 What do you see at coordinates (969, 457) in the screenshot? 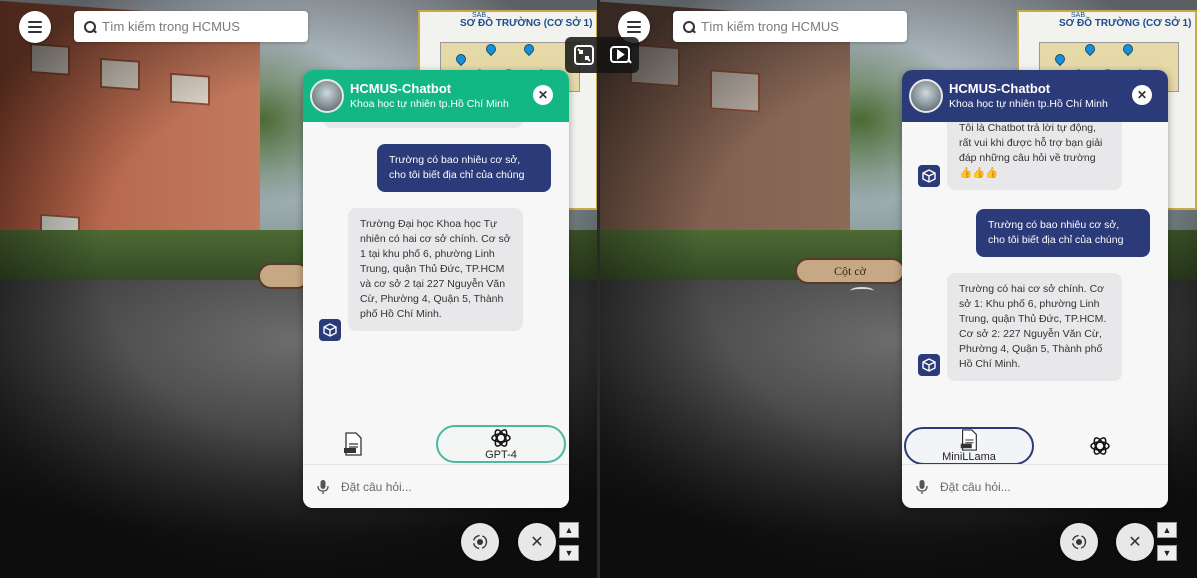
I see `model-label: MiniLLama` at bounding box center [969, 457].